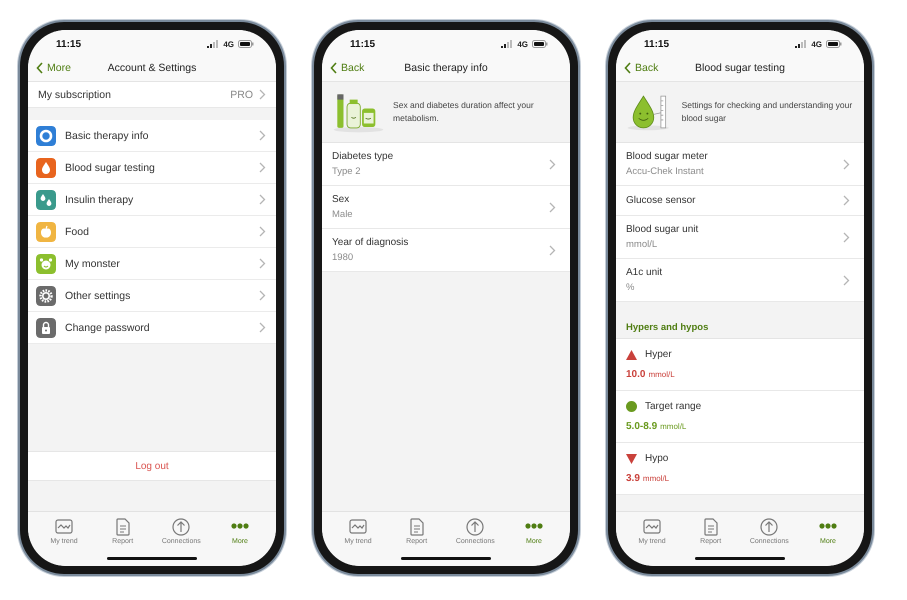  I want to click on threshold-label: Target range, so click(673, 406).